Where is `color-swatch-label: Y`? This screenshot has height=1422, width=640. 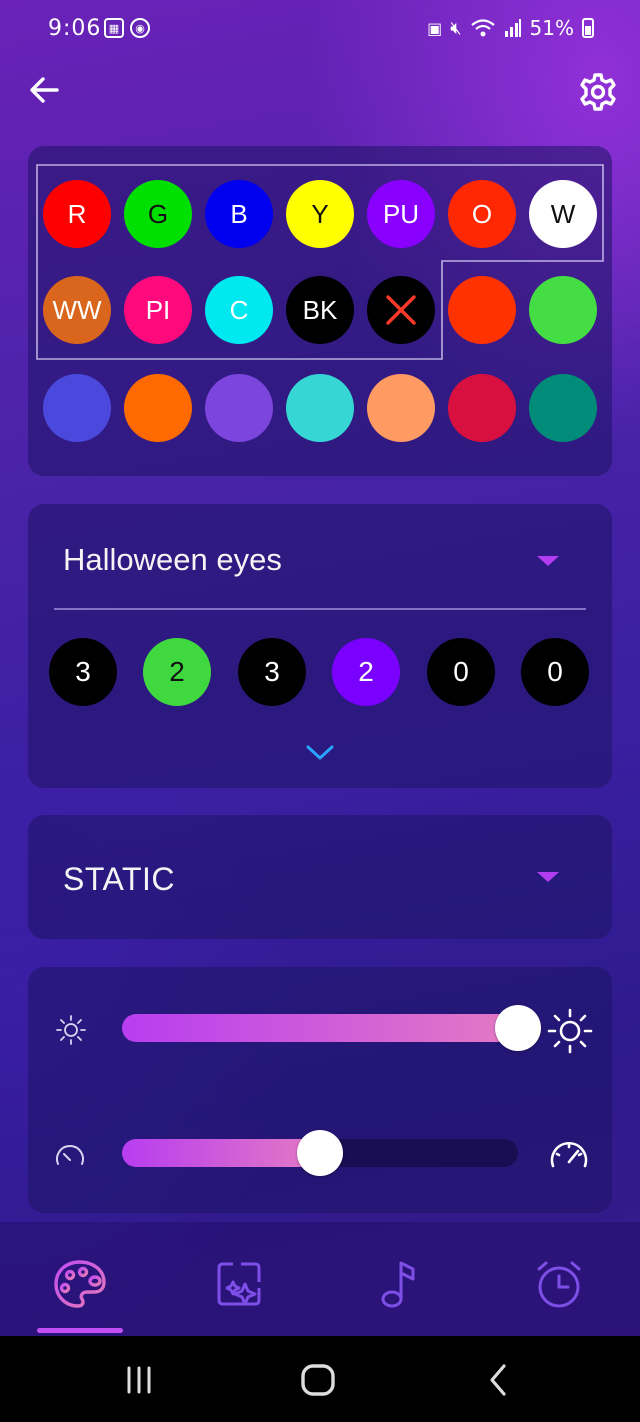 color-swatch-label: Y is located at coordinates (320, 213).